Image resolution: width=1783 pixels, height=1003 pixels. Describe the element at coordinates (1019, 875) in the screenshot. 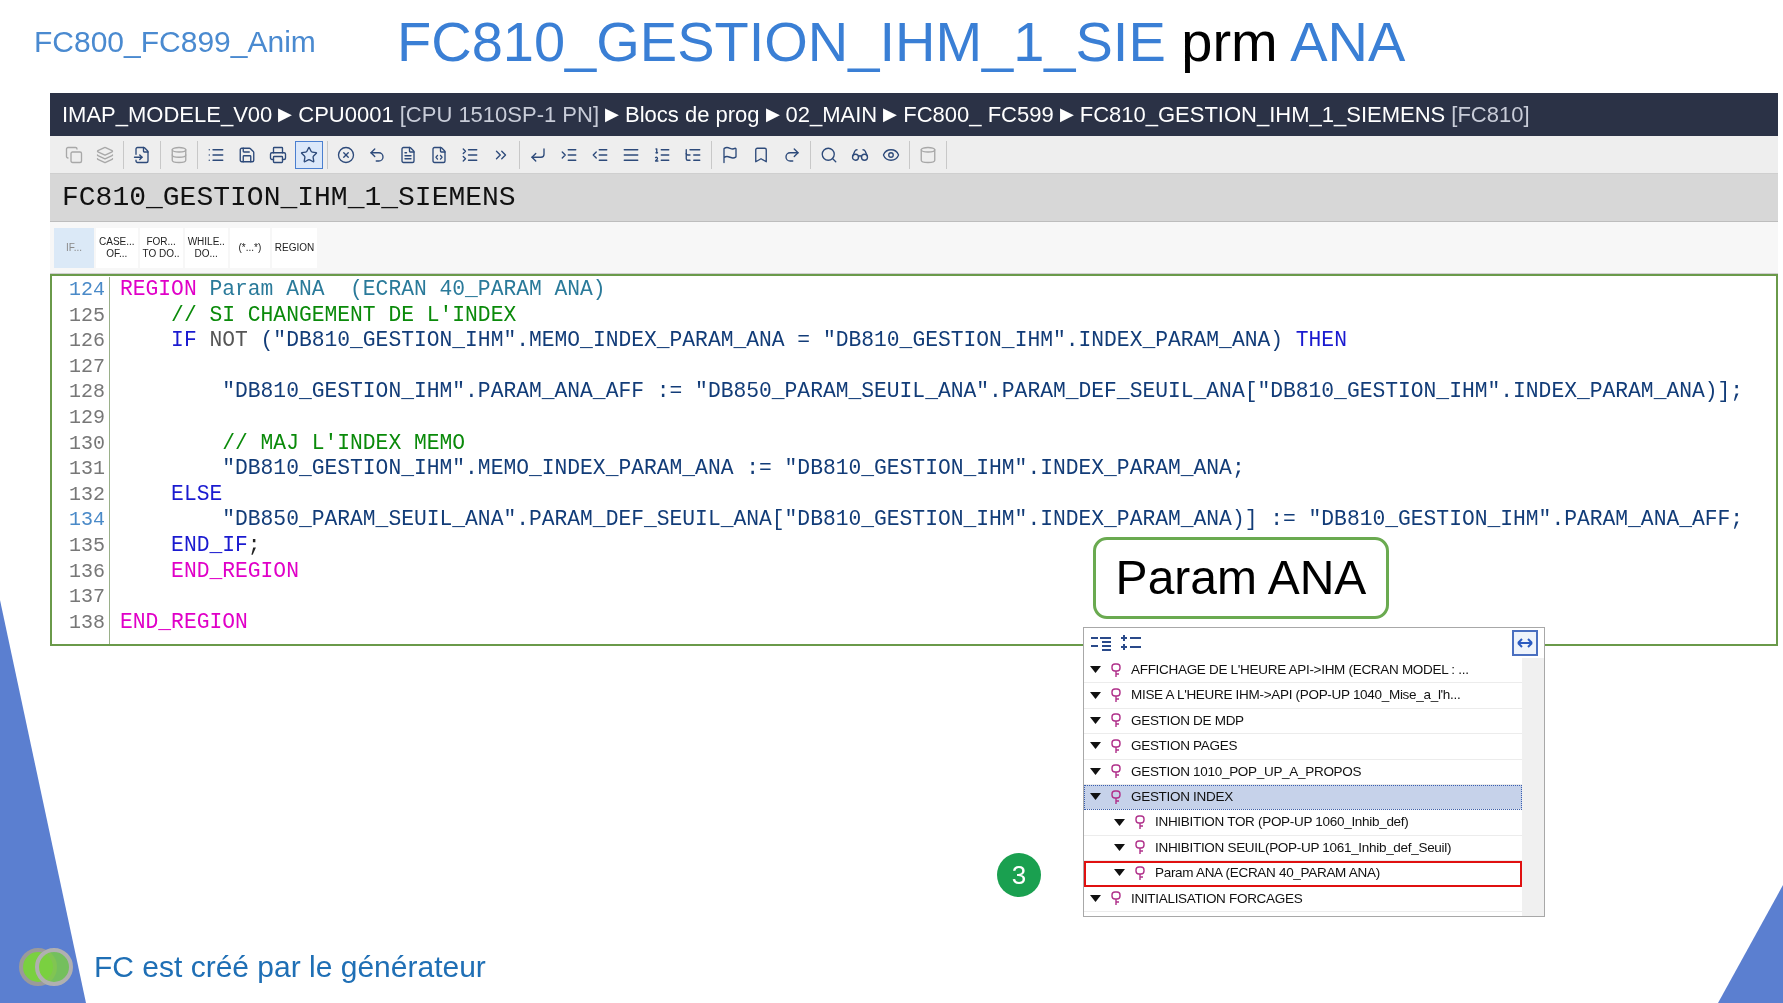

I see `step-badge: 3` at that location.